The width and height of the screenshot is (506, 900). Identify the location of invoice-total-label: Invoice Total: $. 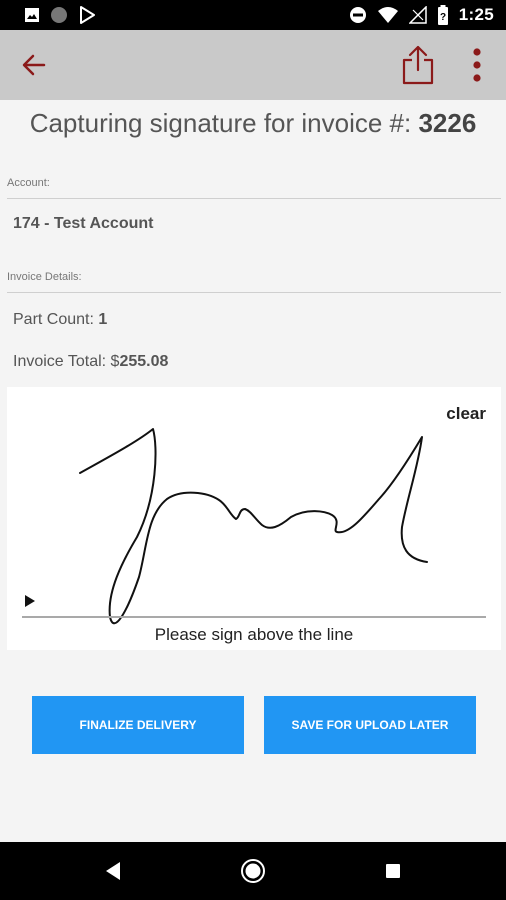
(66, 361).